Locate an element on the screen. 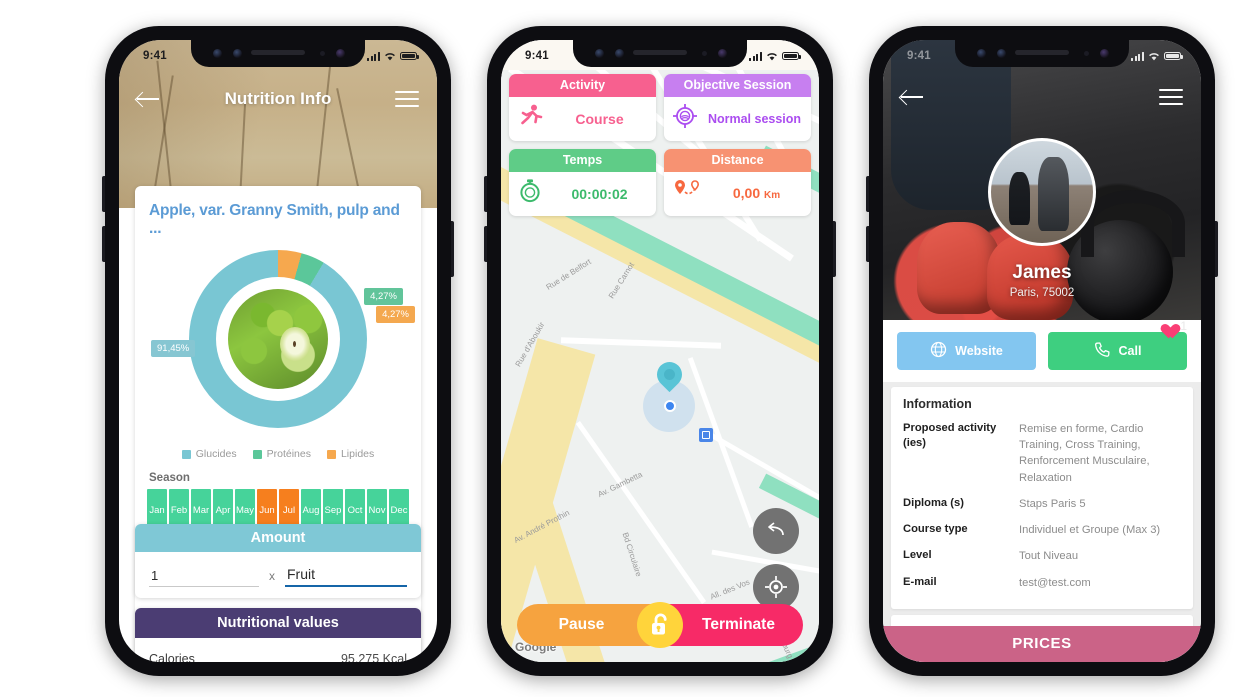 This screenshot has width=1239, height=697. route-pin-icon is located at coordinates (687, 192).